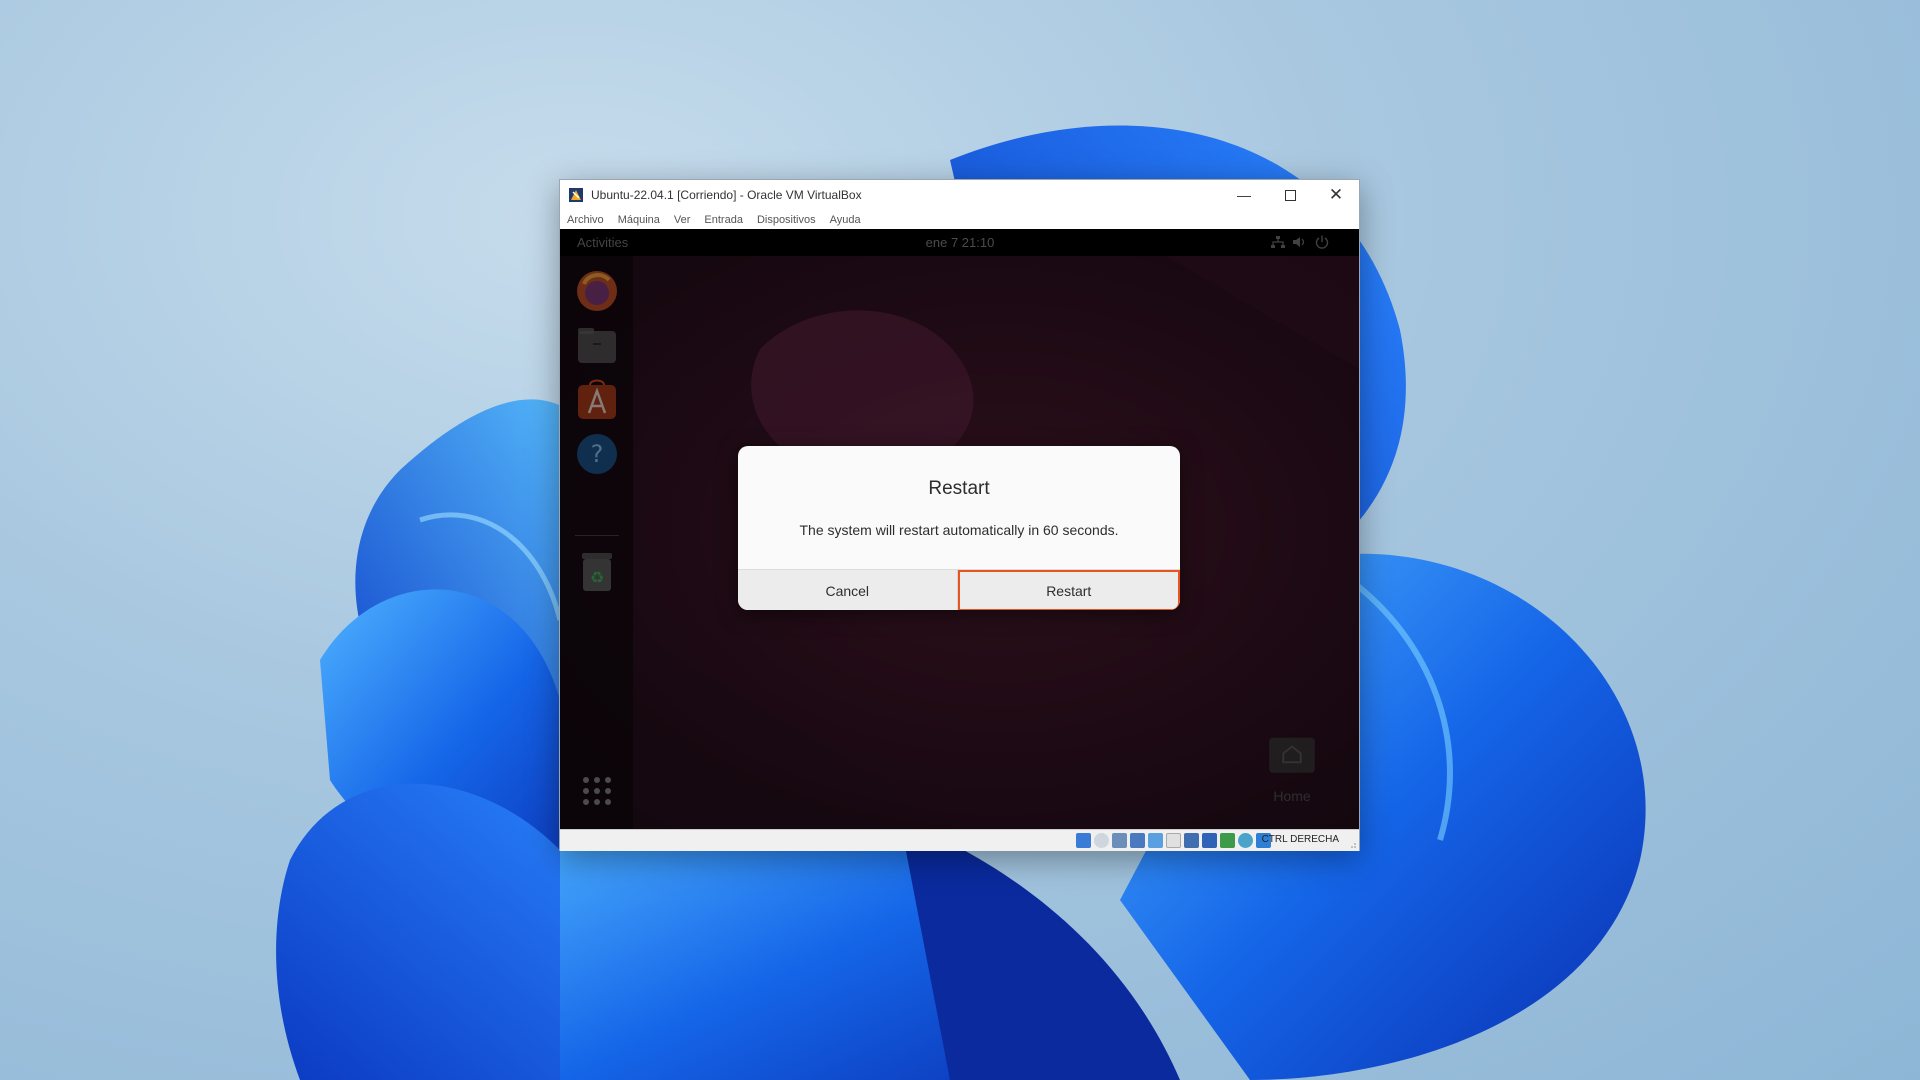 The image size is (1920, 1080). I want to click on volume-icon, so click(1299, 242).